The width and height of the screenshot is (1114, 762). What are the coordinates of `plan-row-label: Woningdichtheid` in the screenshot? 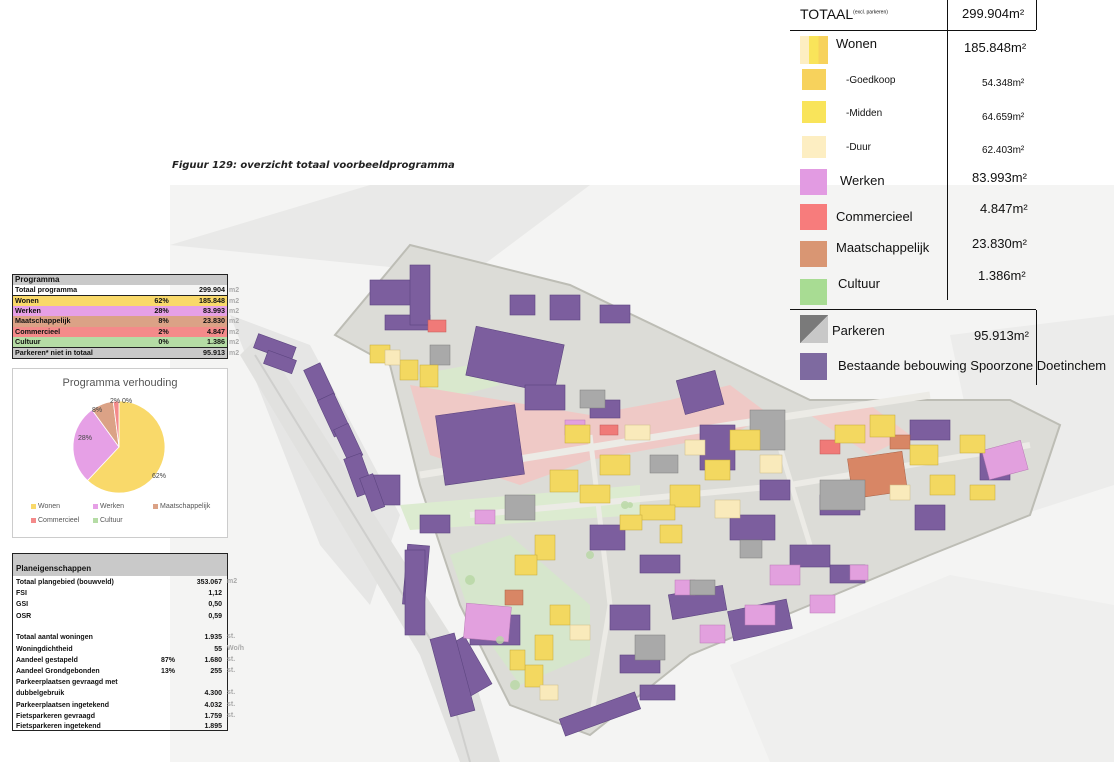 It's located at (44, 649).